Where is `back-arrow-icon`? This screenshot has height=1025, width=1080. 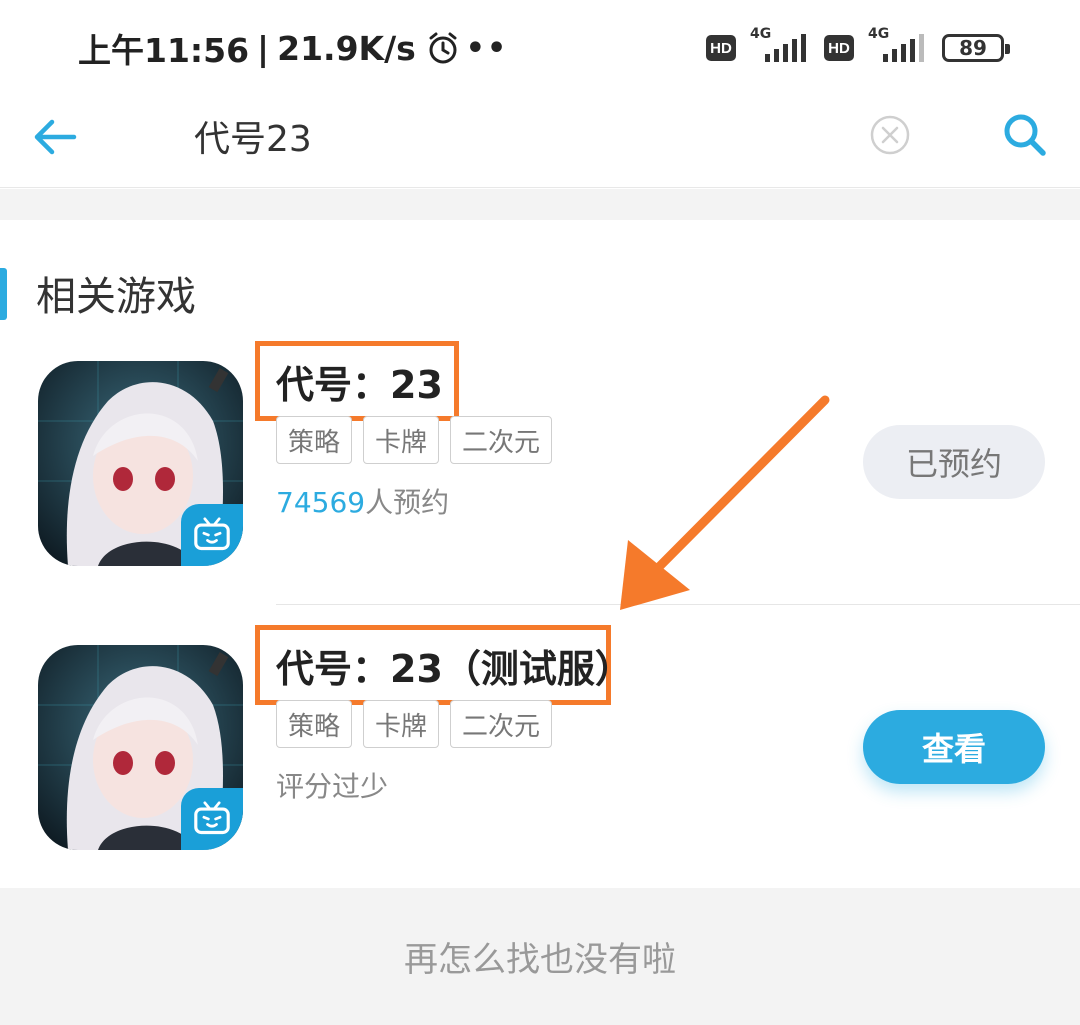 back-arrow-icon is located at coordinates (55, 137).